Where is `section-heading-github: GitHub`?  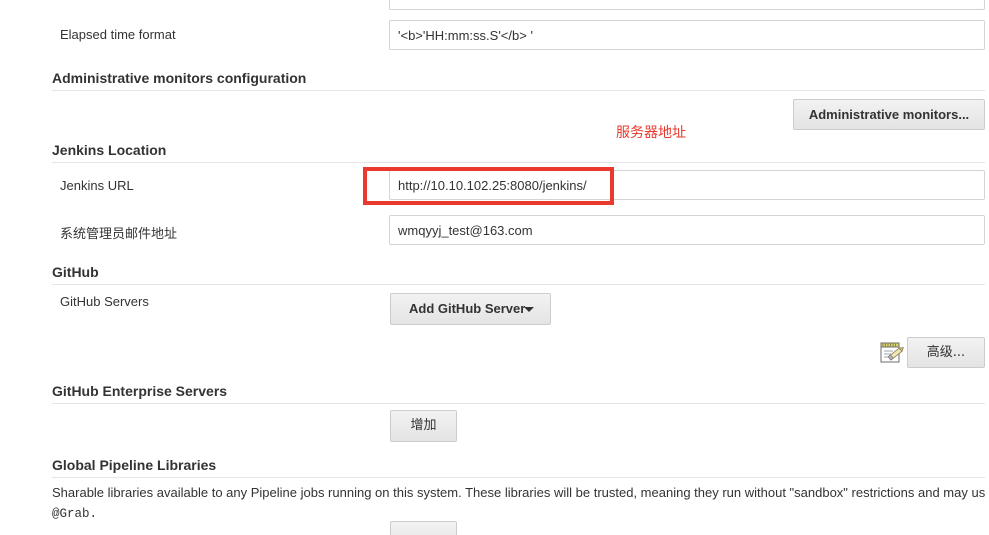 section-heading-github: GitHub is located at coordinates (518, 274).